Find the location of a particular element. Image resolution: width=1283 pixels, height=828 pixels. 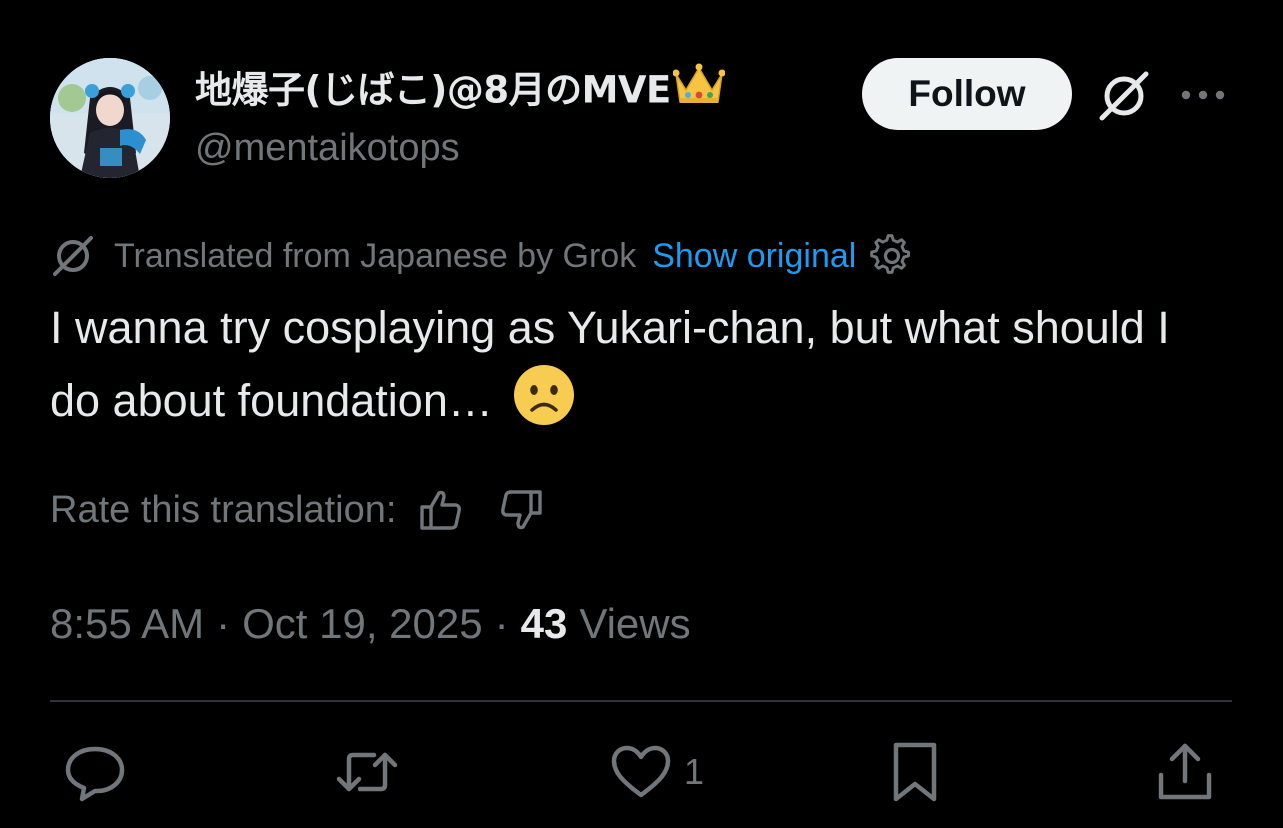

thumbs-down-icon is located at coordinates (521, 510).